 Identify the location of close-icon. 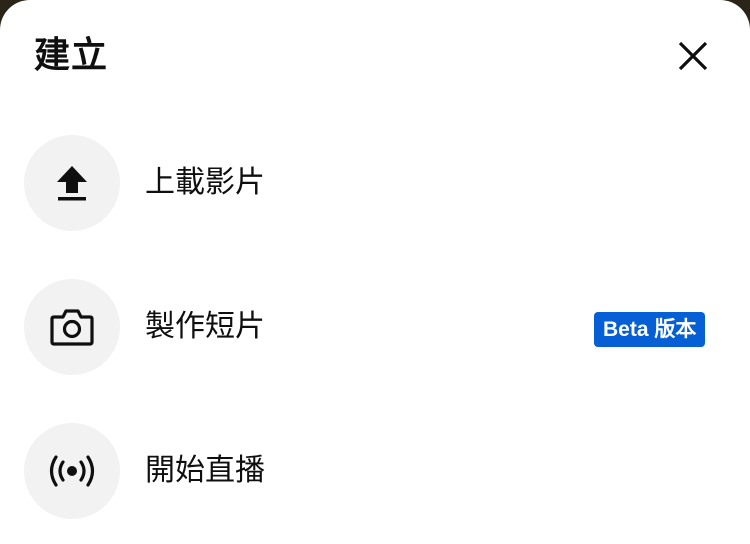
(693, 56).